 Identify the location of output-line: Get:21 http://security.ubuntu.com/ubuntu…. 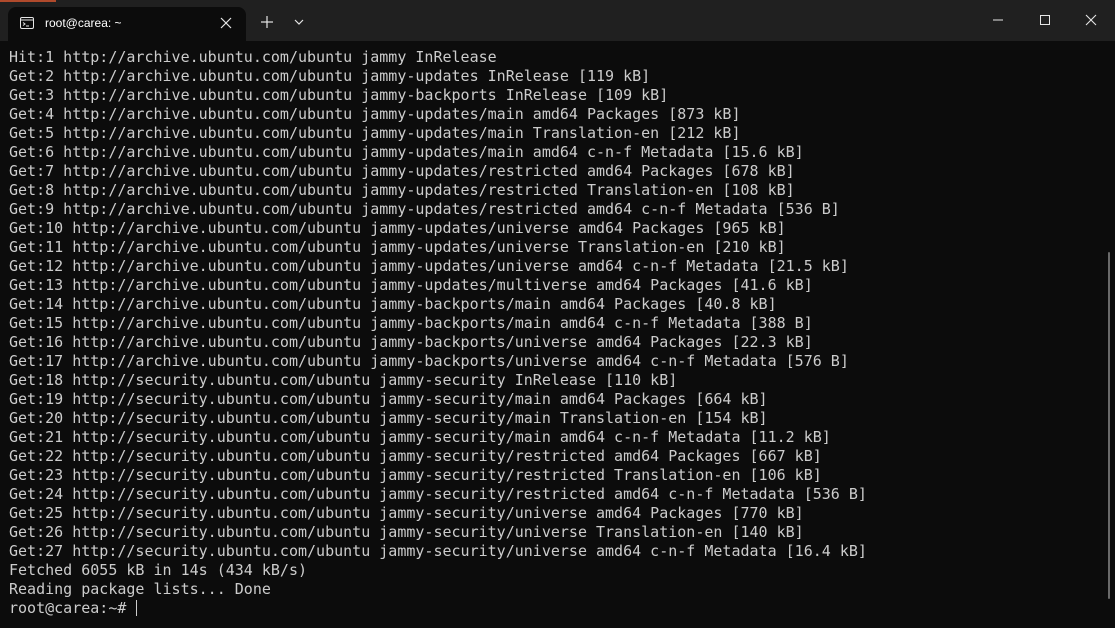
(420, 437).